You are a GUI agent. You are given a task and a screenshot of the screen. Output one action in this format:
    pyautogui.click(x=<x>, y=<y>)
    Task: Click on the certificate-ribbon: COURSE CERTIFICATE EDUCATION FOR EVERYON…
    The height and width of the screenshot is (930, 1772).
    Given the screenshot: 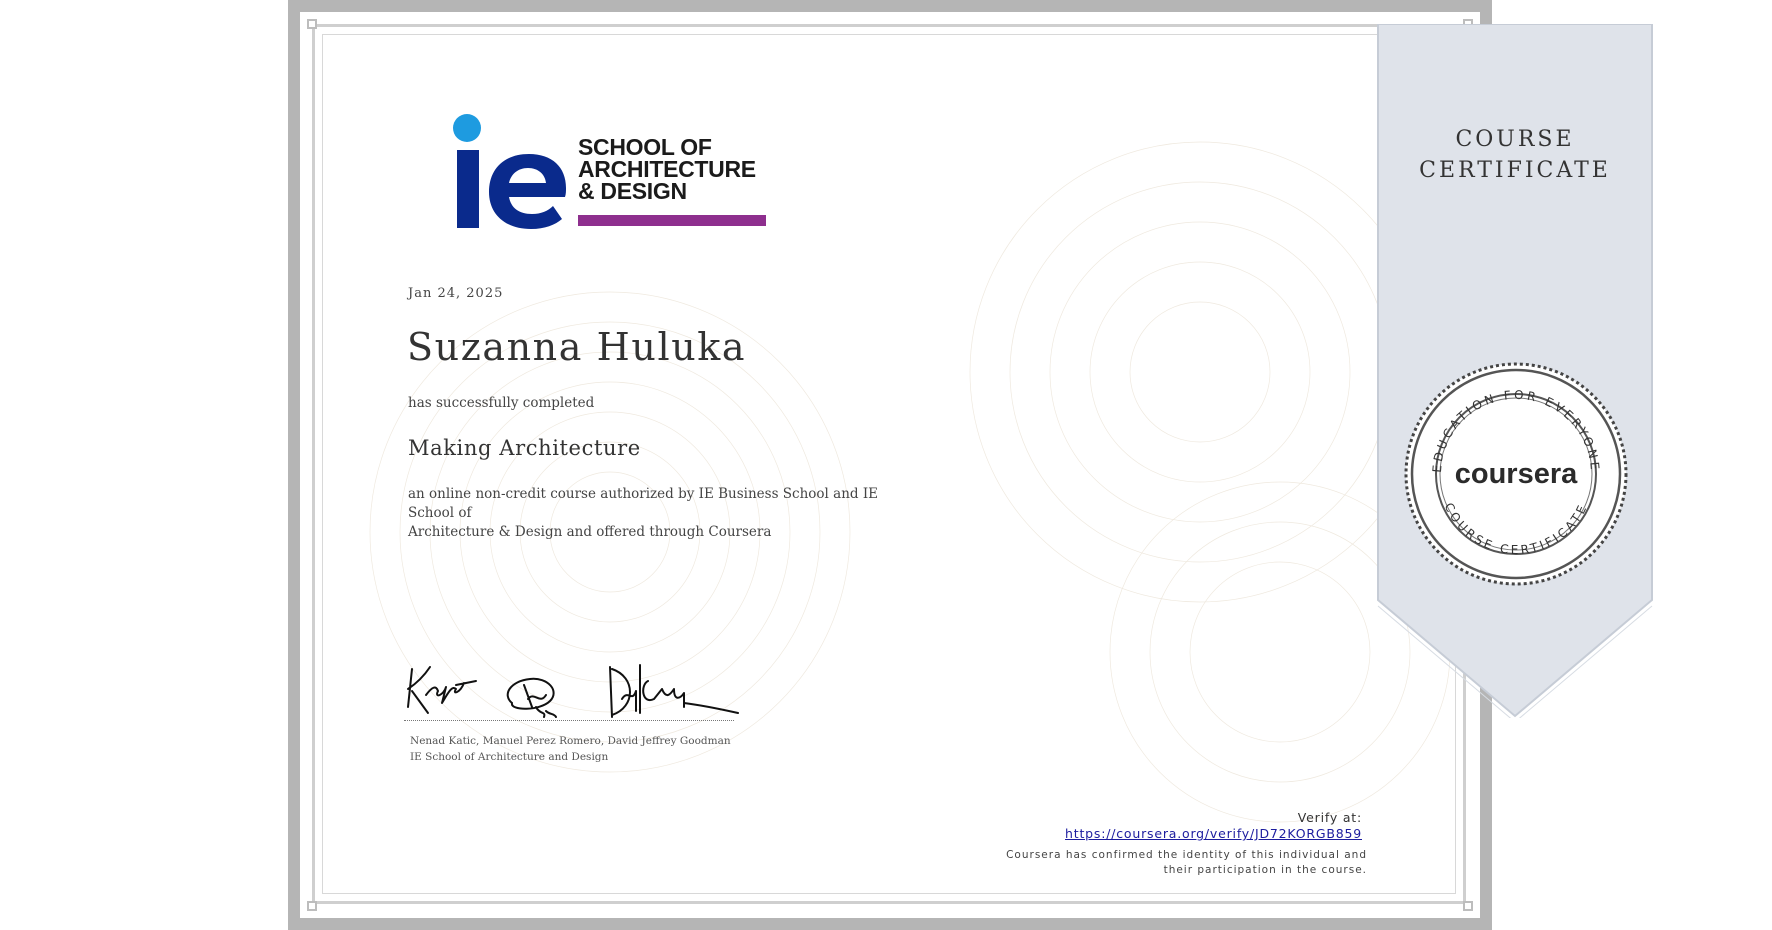 What is the action you would take?
    pyautogui.click(x=1515, y=371)
    